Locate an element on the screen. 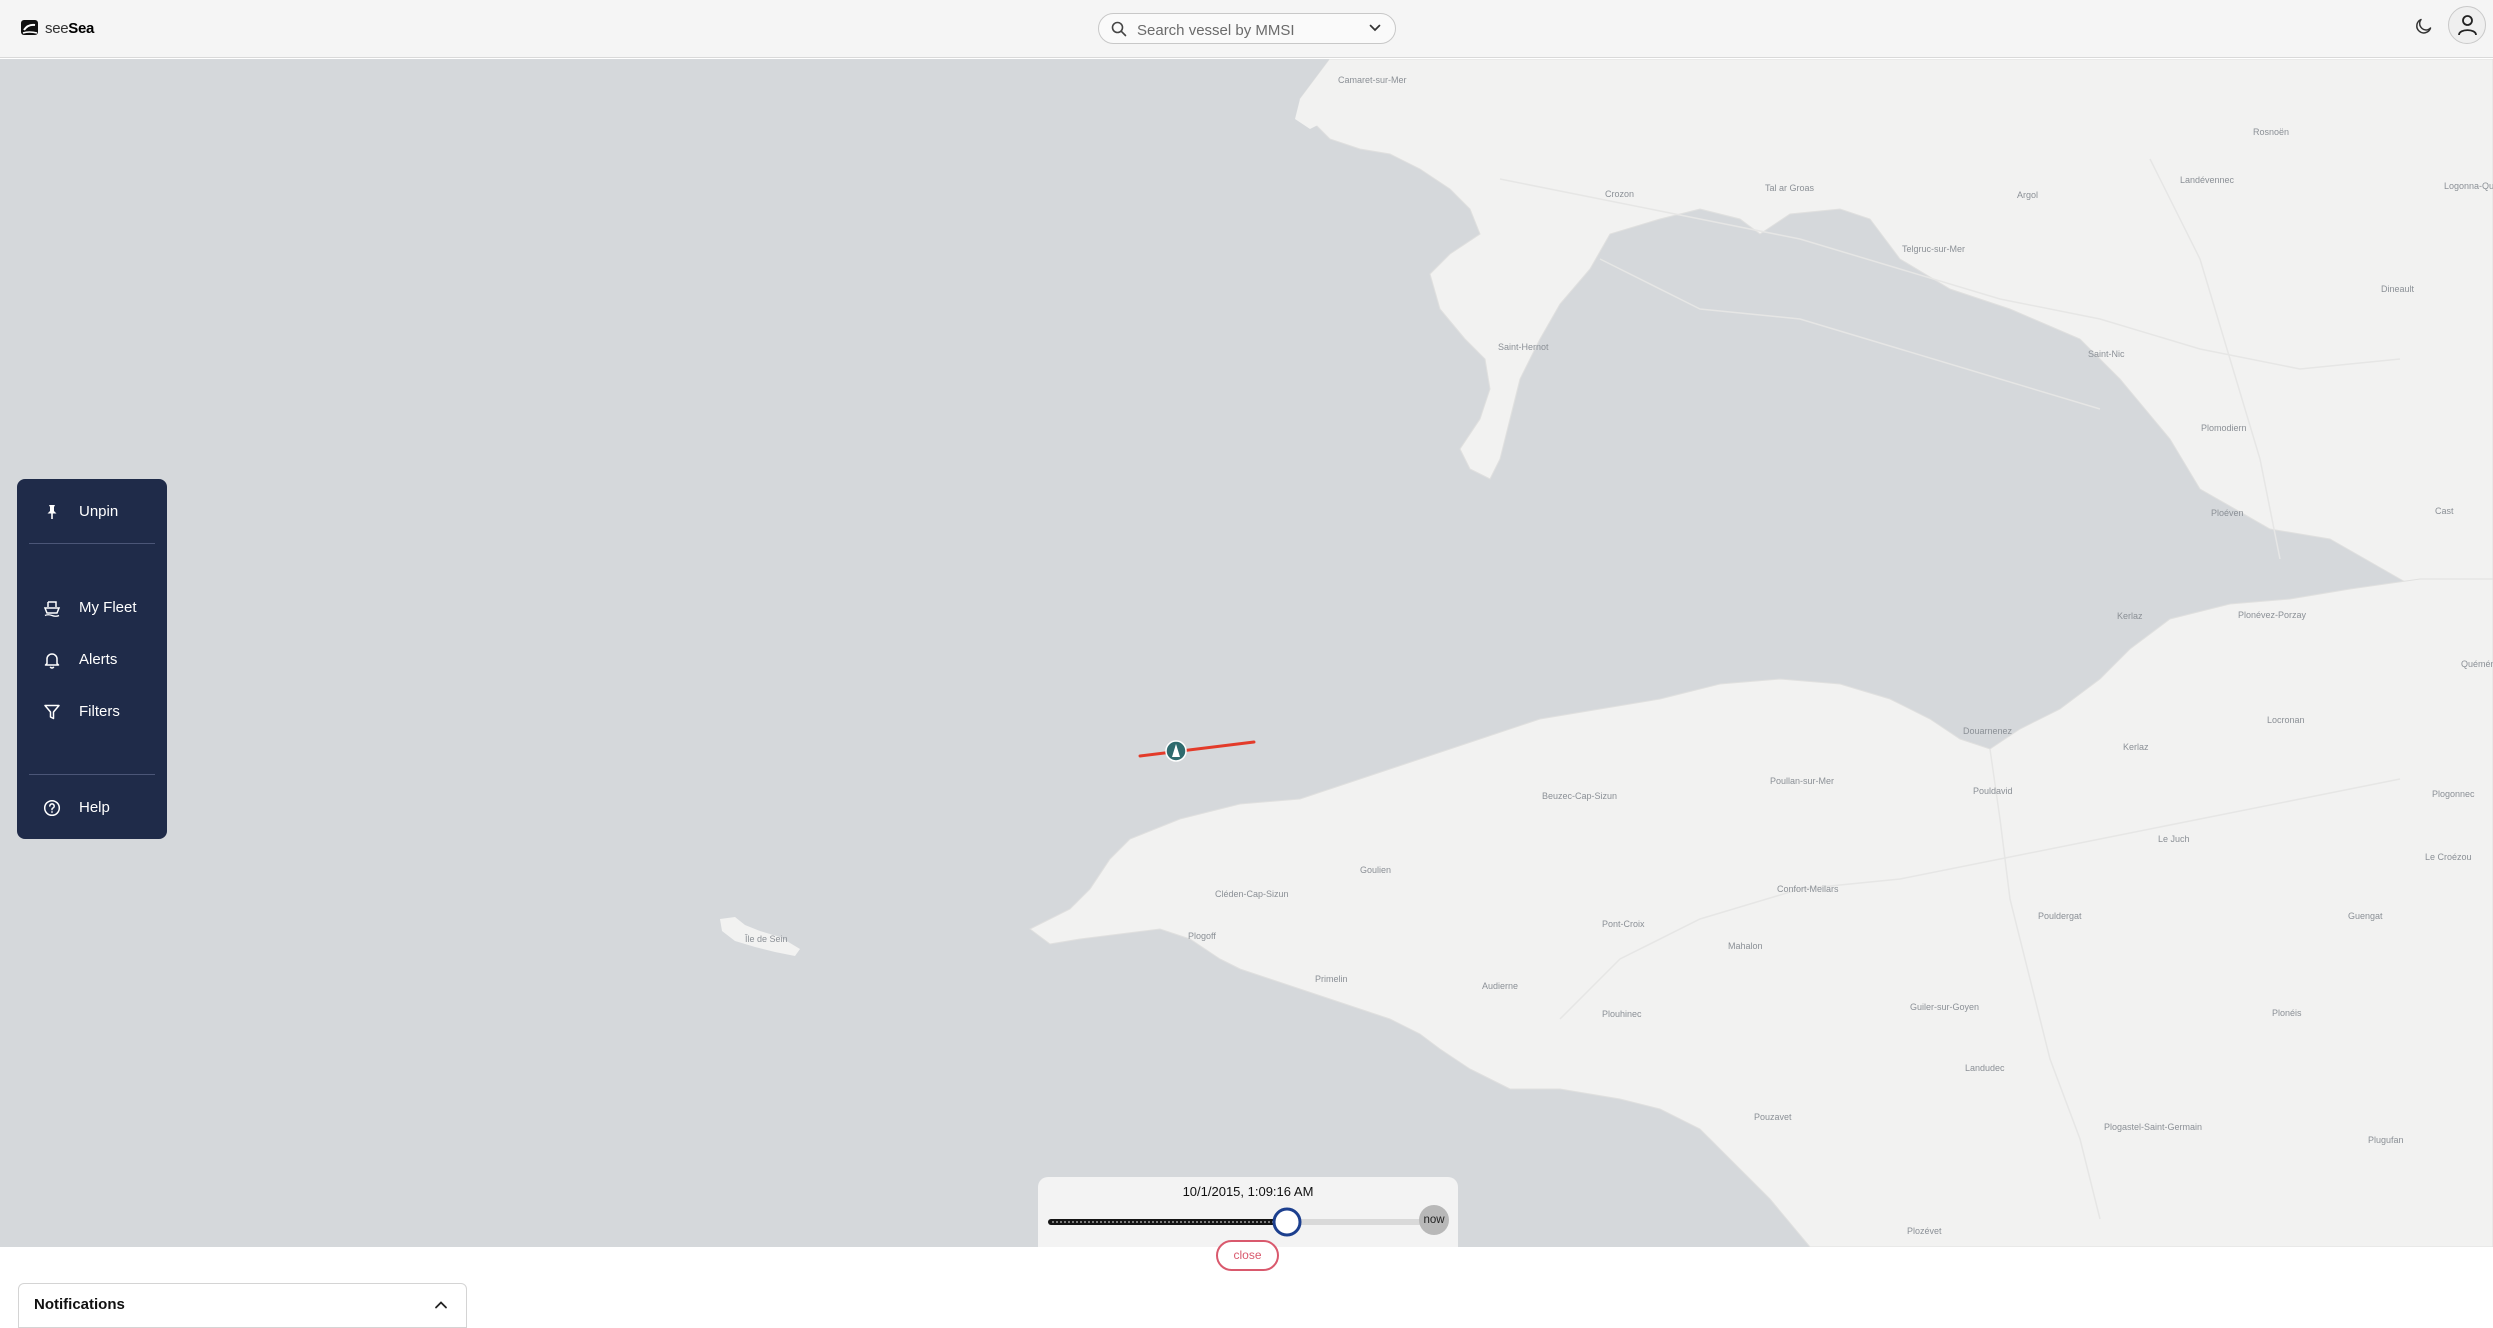  bell-icon is located at coordinates (52, 661).